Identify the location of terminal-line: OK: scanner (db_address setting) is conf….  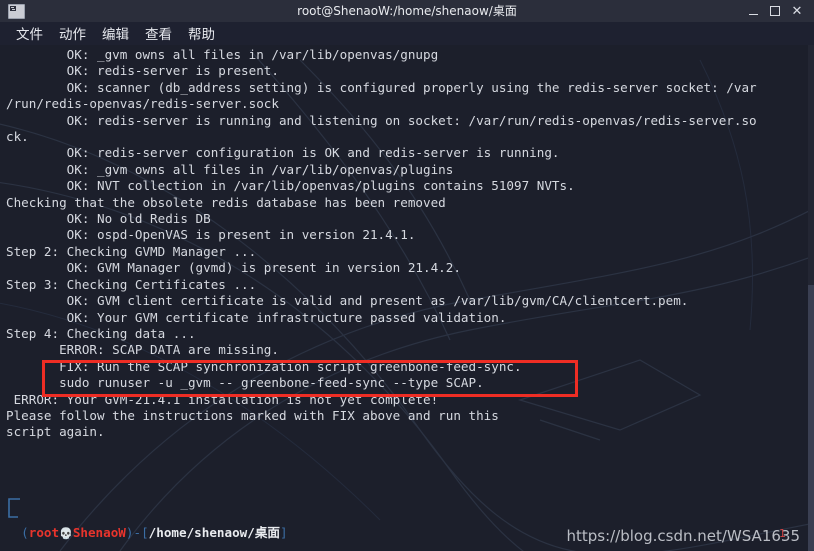
(381, 87).